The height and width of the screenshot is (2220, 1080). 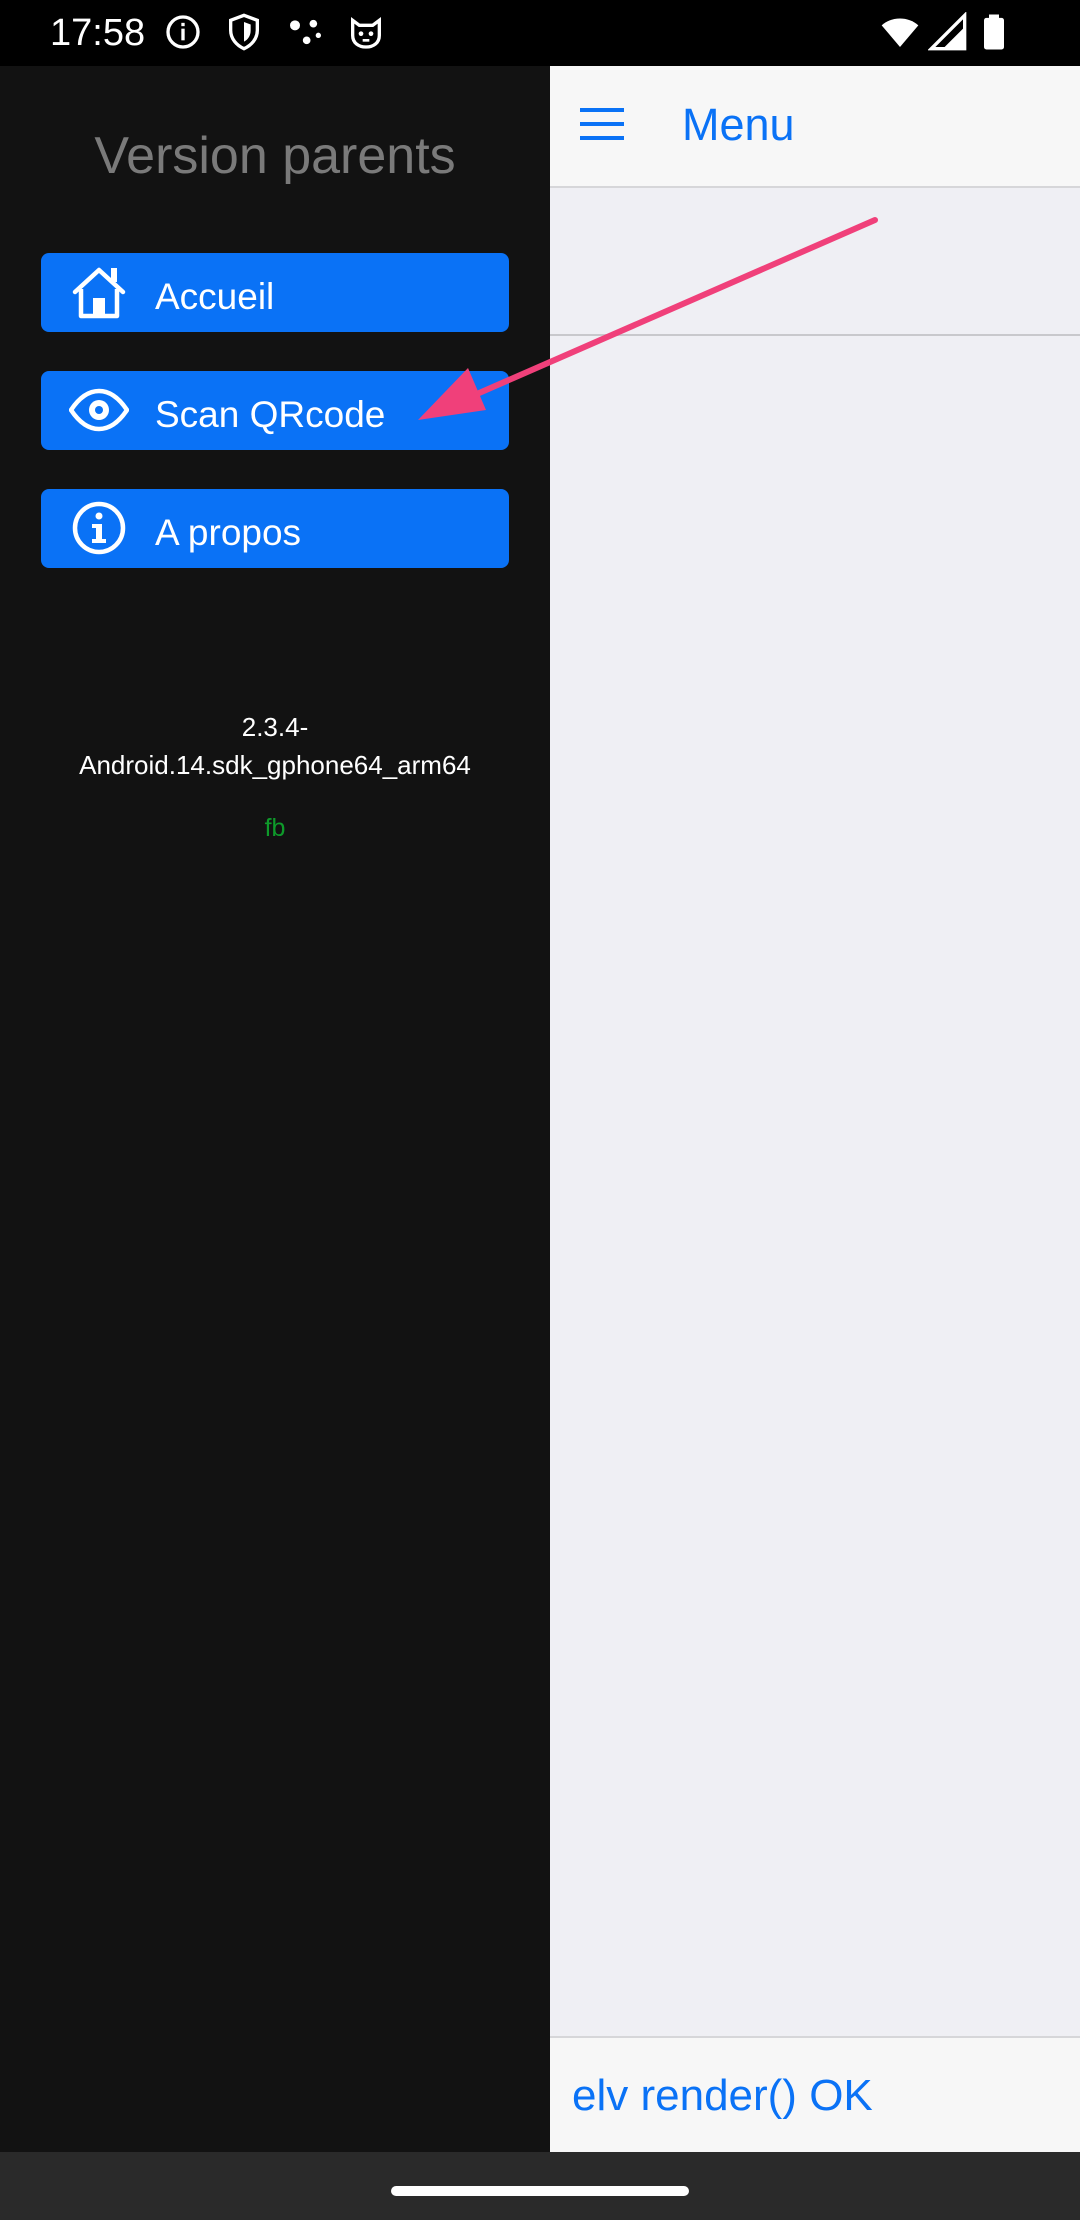 What do you see at coordinates (99, 410) in the screenshot?
I see `eye-icon` at bounding box center [99, 410].